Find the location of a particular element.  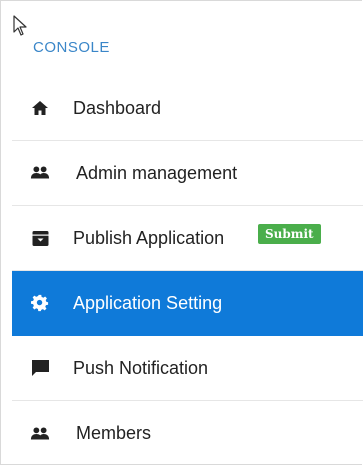

submit-badge: Submit is located at coordinates (289, 234).